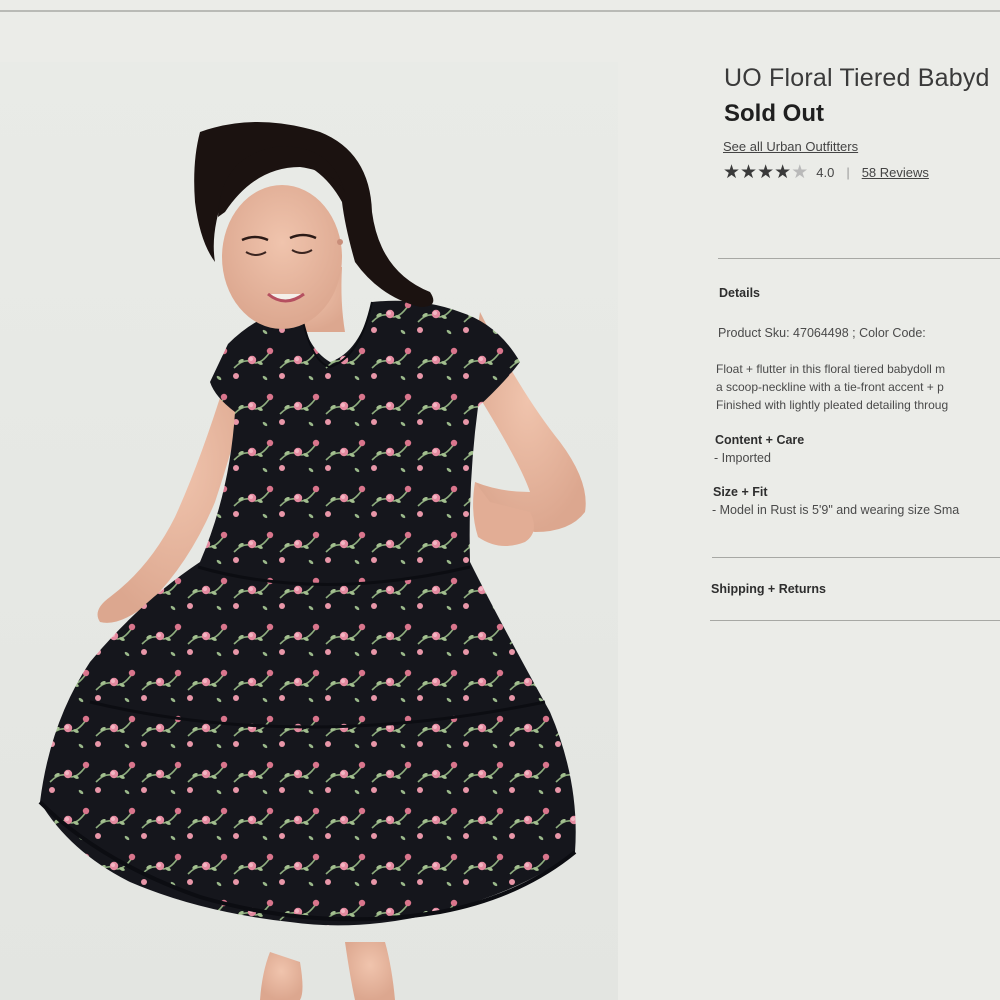 This screenshot has height=1000, width=1000. What do you see at coordinates (857, 78) in the screenshot?
I see `product-title: UO Floral Tiered Babyd` at bounding box center [857, 78].